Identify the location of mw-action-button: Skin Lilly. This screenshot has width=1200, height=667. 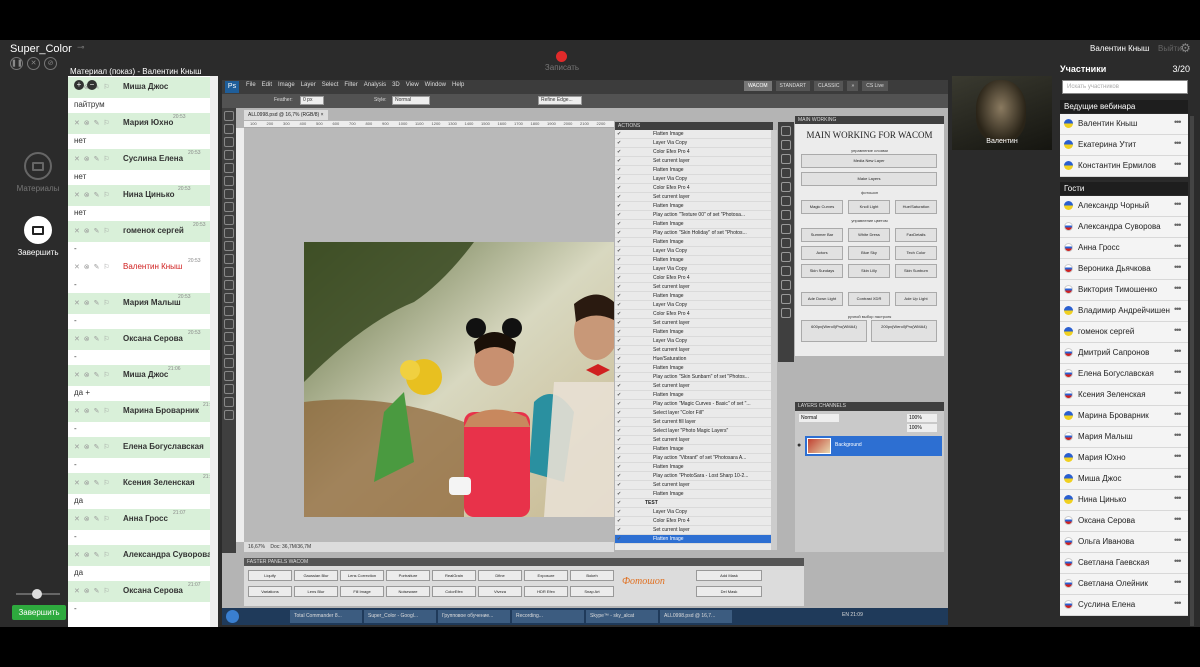
(869, 271).